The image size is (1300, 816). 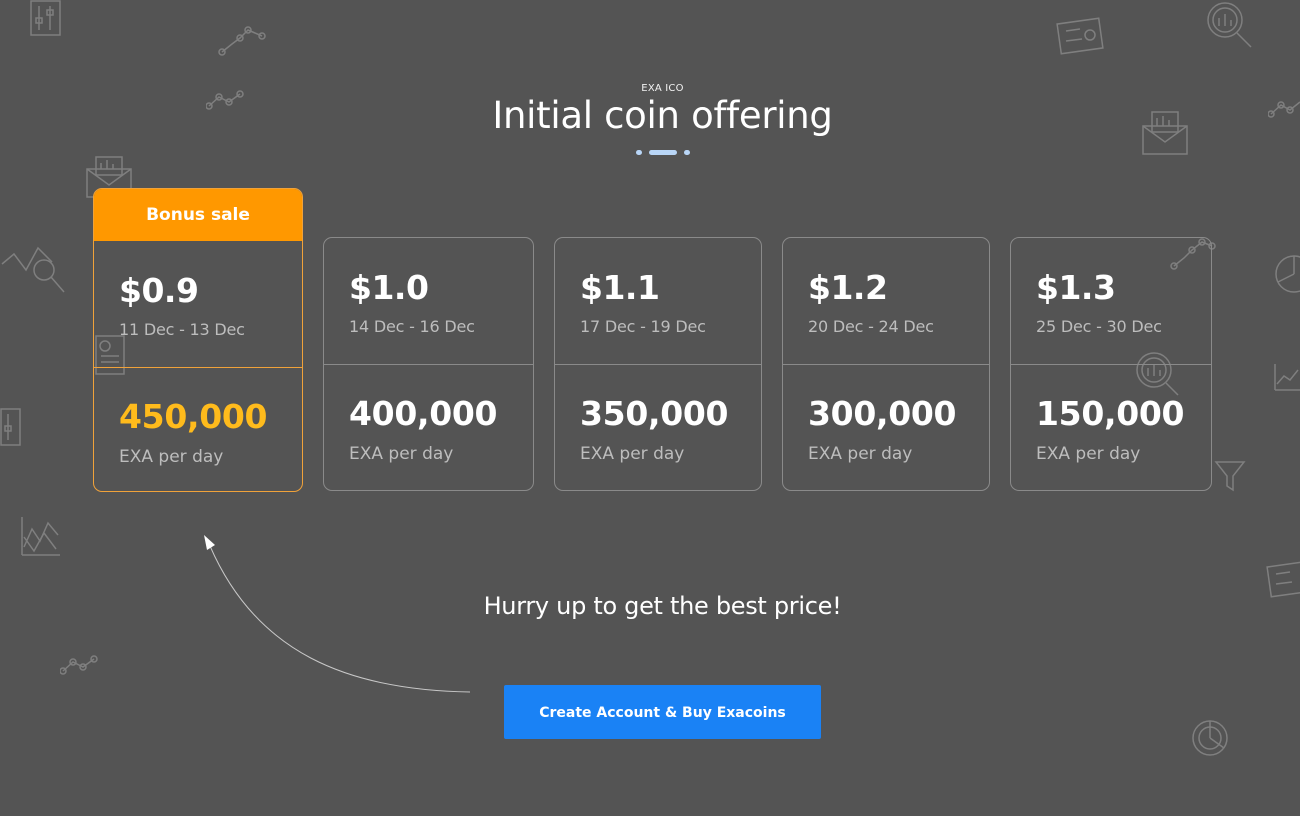 What do you see at coordinates (412, 326) in the screenshot?
I see `tier-dates: 14 Dec - 16 Dec` at bounding box center [412, 326].